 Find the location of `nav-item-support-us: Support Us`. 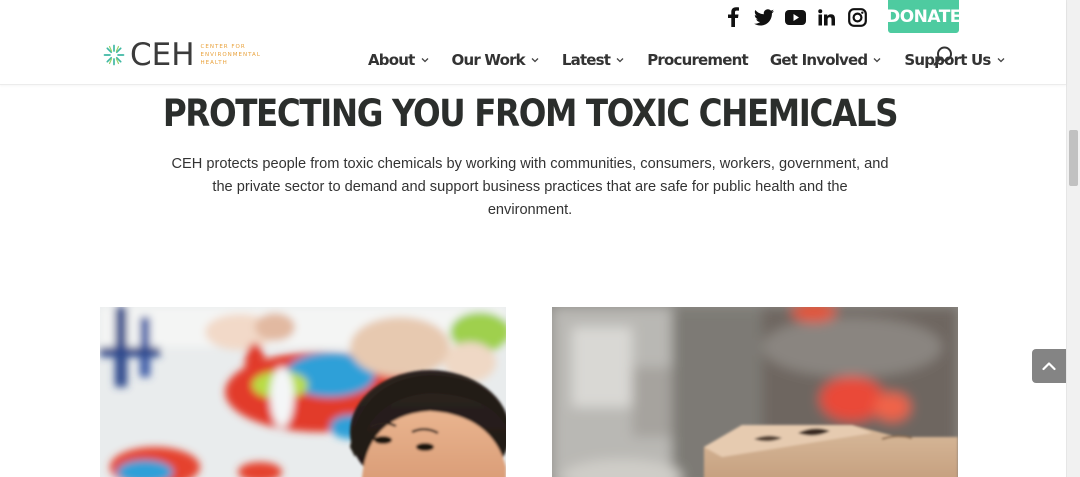

nav-item-support-us: Support Us is located at coordinates (954, 60).